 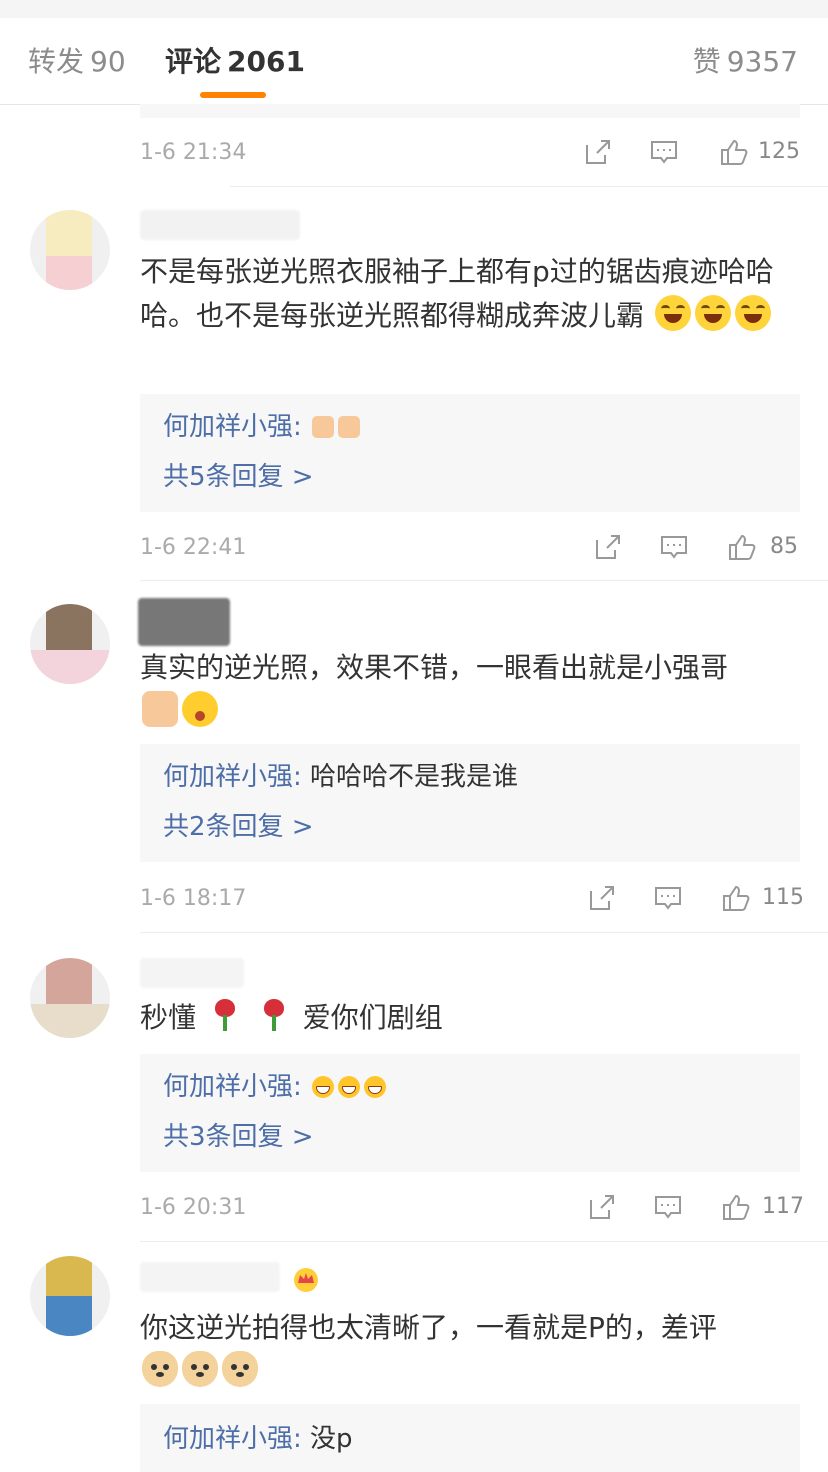 I want to click on tab-repost: 转发 90, so click(x=77, y=62).